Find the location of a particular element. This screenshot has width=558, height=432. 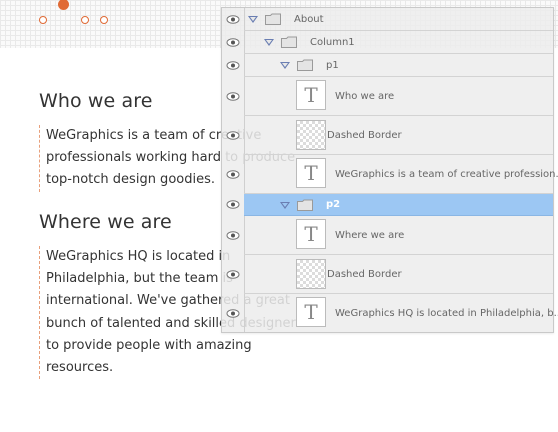

layer-label: Column1 is located at coordinates (332, 42).